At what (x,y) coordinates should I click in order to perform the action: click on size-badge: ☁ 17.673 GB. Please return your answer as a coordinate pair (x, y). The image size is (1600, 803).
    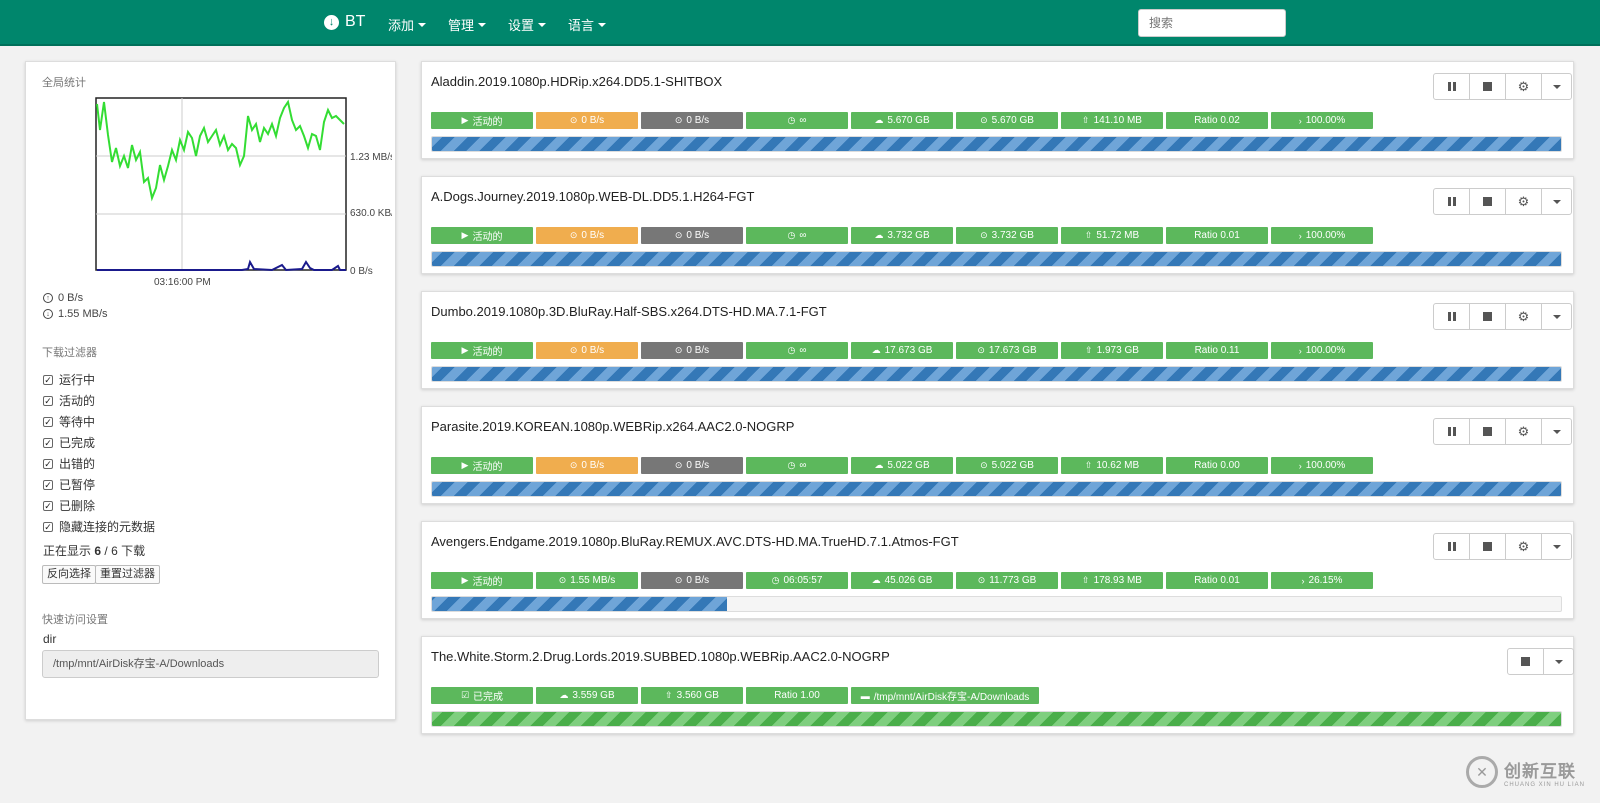
    Looking at the image, I should click on (902, 350).